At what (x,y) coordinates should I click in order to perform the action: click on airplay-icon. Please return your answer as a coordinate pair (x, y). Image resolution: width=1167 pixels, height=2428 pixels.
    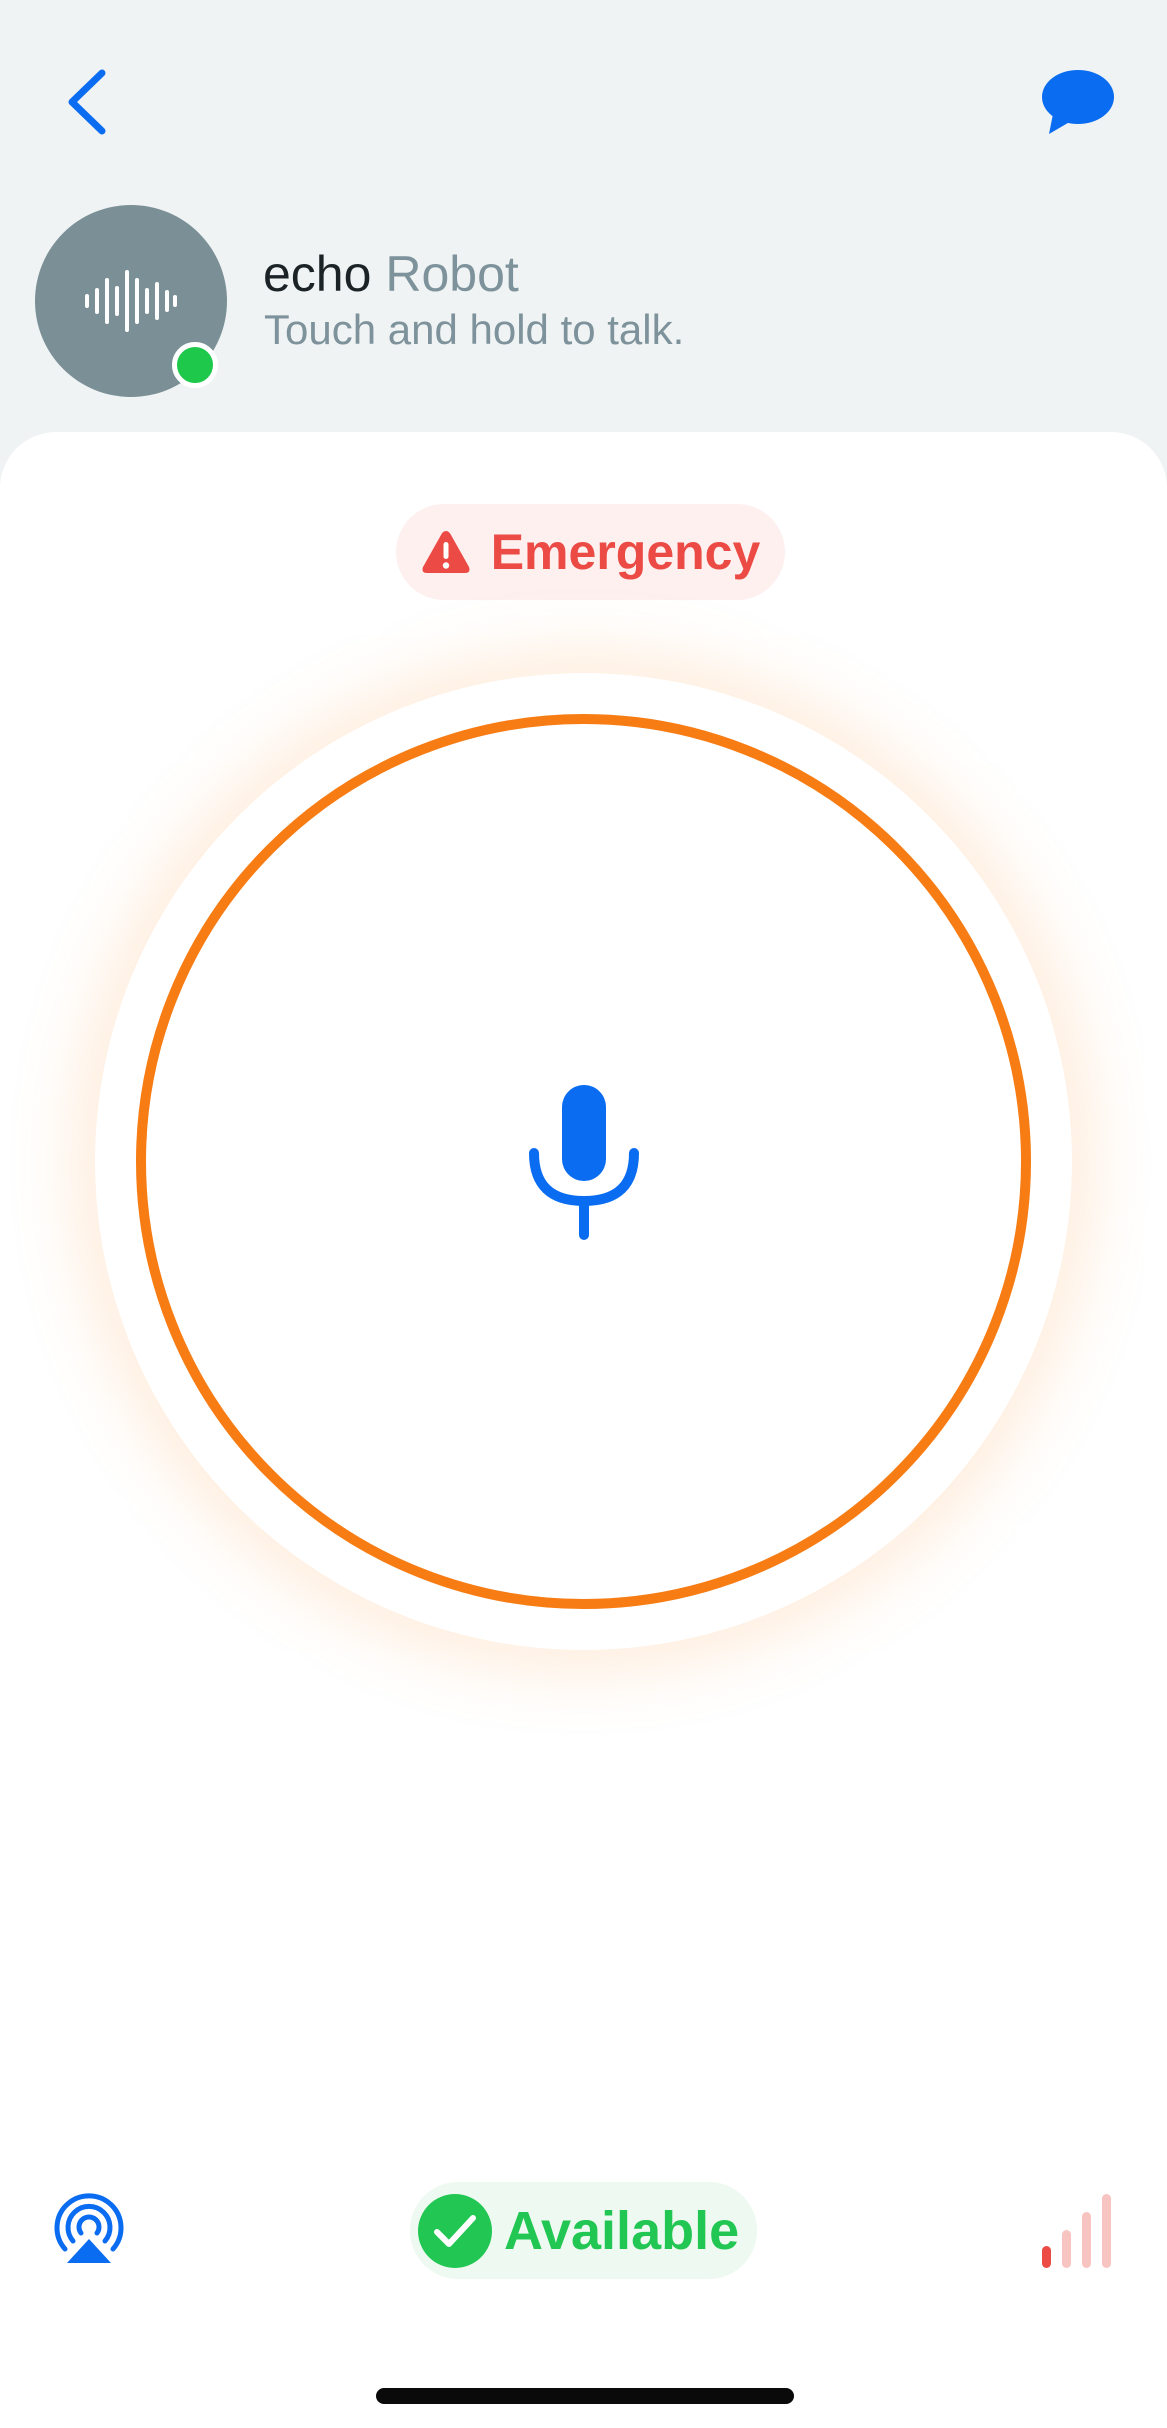
    Looking at the image, I should click on (89, 2228).